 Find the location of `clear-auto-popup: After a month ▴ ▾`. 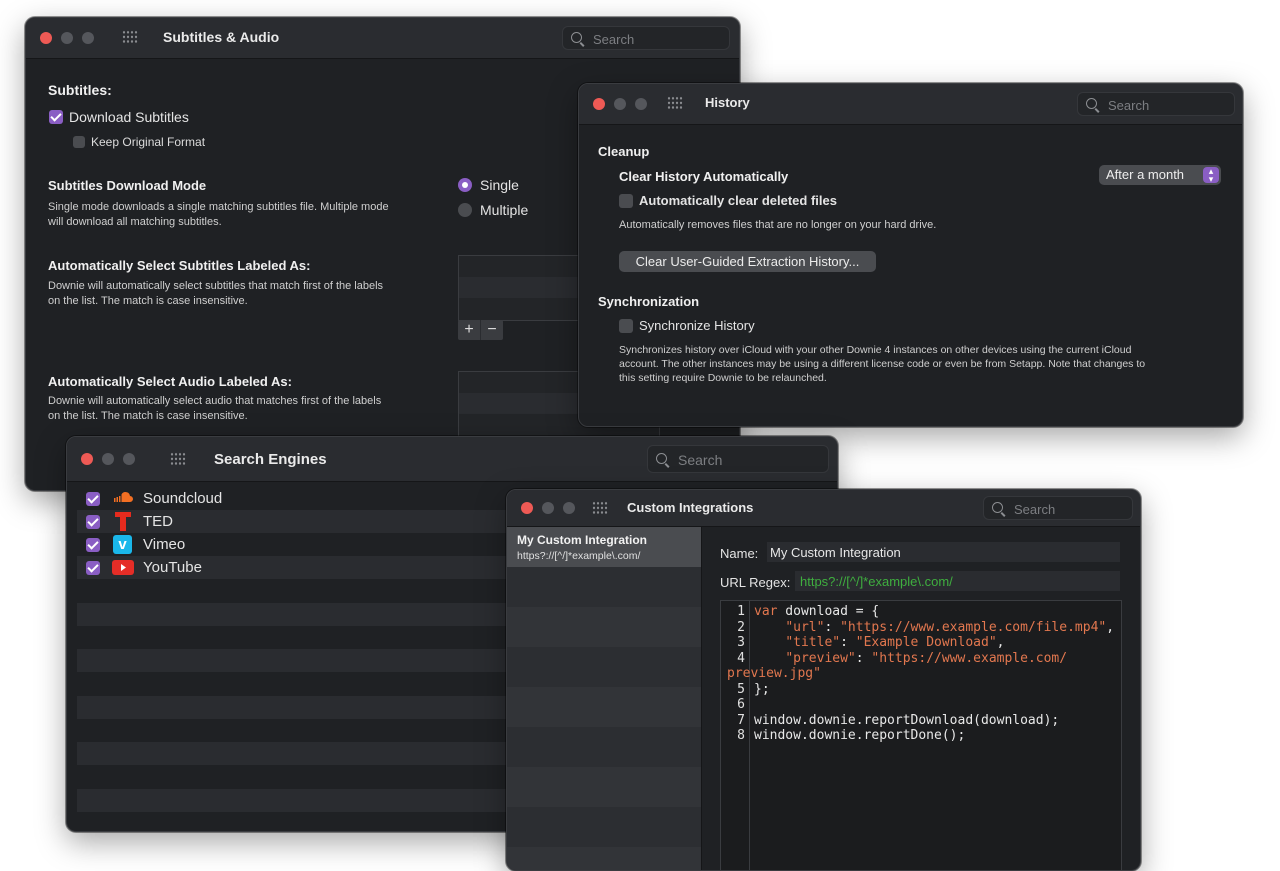

clear-auto-popup: After a month ▴ ▾ is located at coordinates (1160, 175).